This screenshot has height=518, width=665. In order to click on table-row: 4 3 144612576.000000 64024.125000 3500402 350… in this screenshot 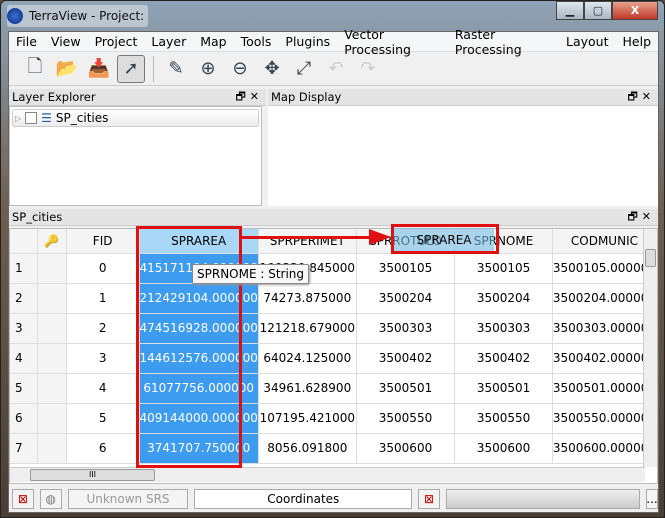, I will do `click(333, 358)`.